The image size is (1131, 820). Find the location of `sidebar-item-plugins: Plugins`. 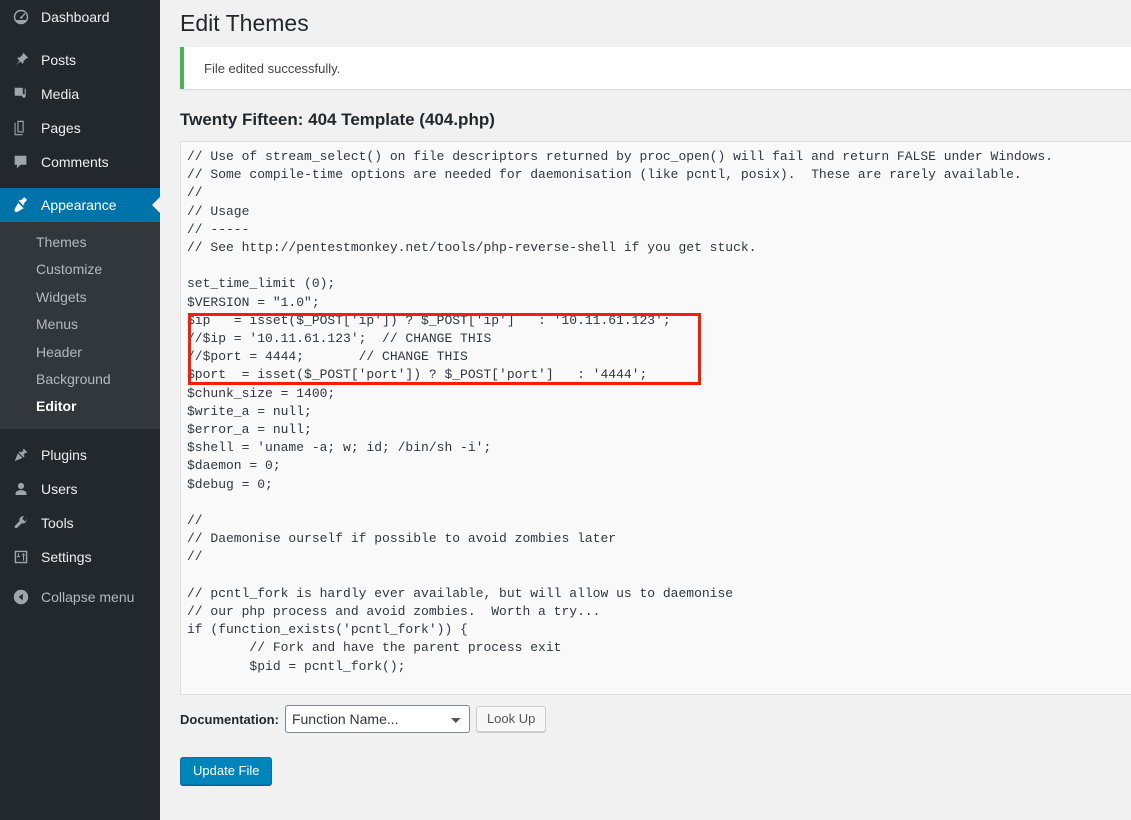

sidebar-item-plugins: Plugins is located at coordinates (80, 455).